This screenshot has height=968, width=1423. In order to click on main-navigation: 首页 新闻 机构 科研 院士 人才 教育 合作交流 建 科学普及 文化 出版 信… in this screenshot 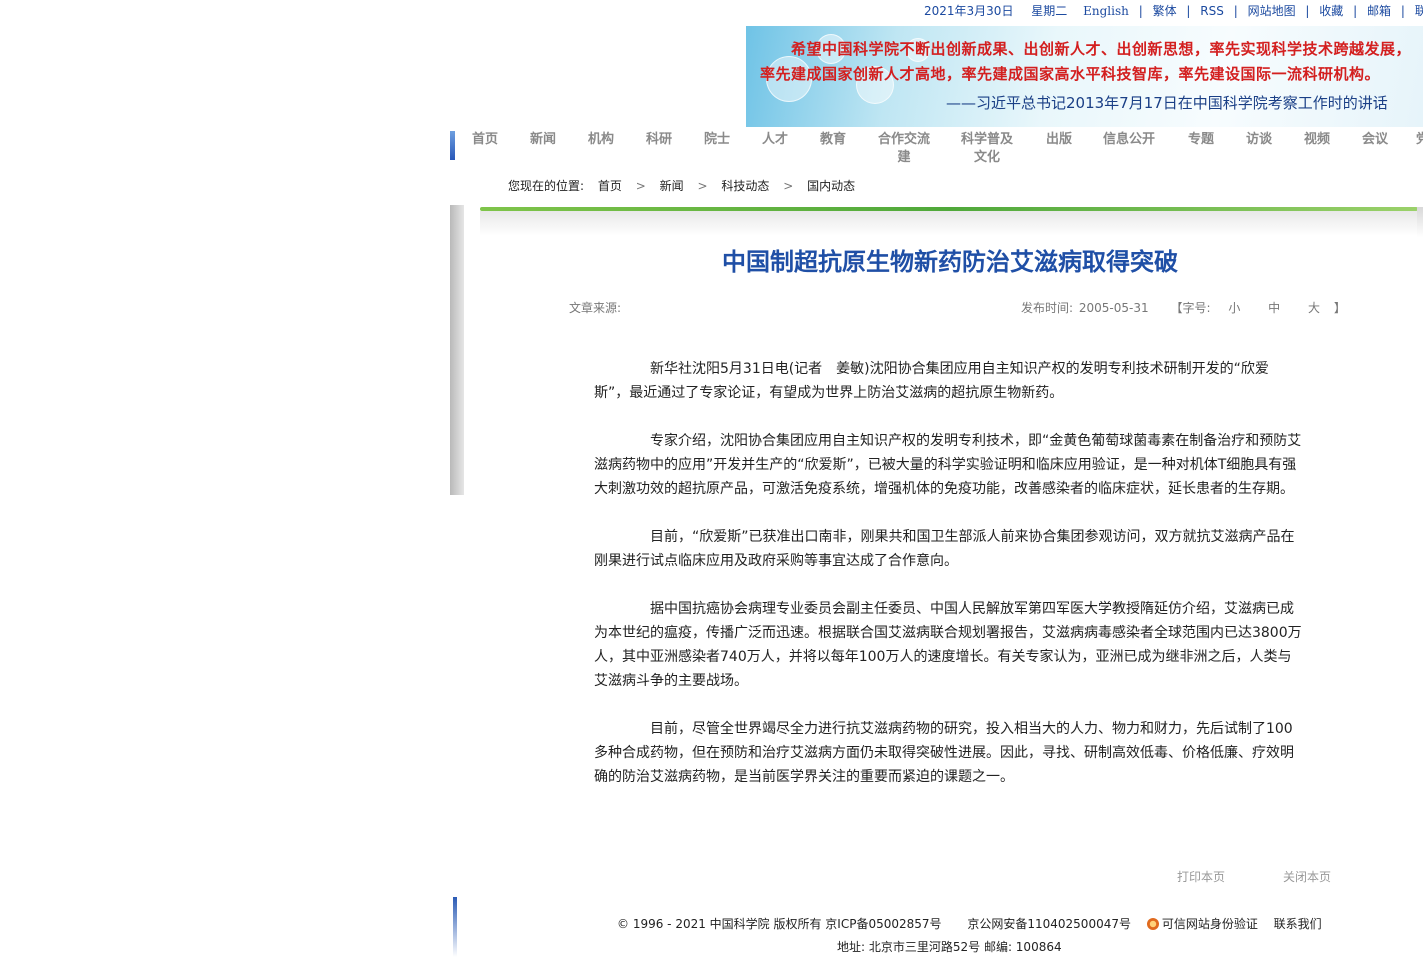, I will do `click(936, 148)`.